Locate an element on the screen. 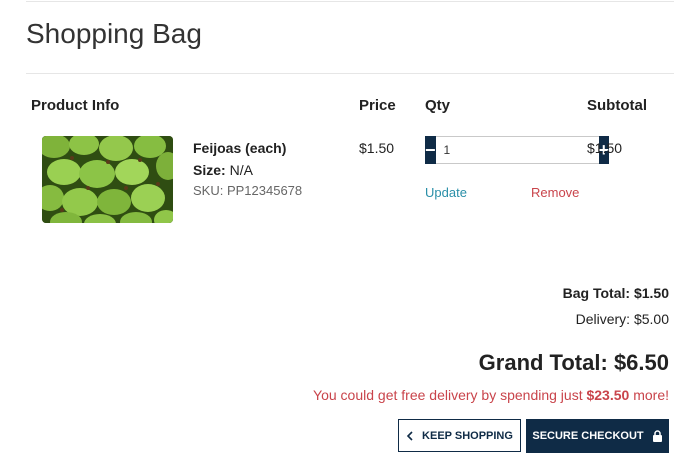 This screenshot has width=685, height=465. header-subtotal: Subtotal is located at coordinates (617, 105).